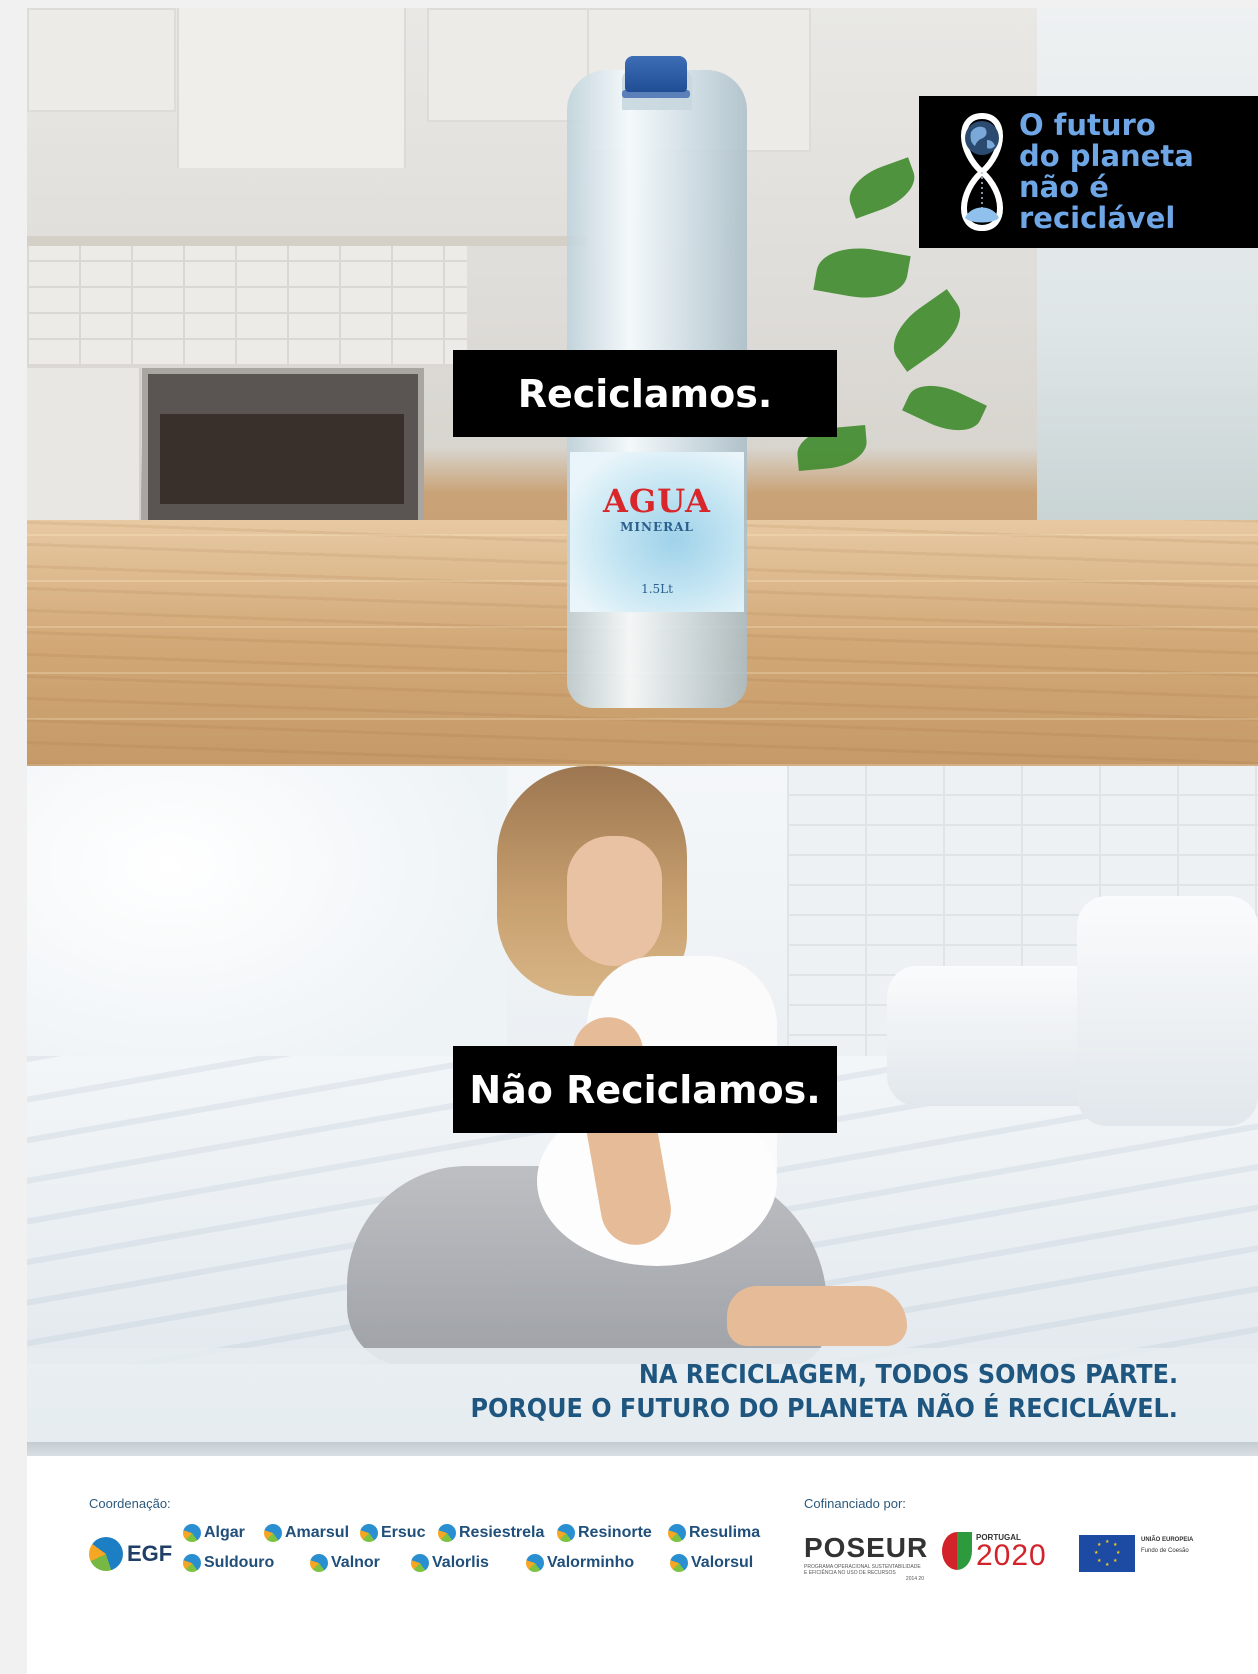  I want to click on partner-logo: Resiestrela, so click(491, 1533).